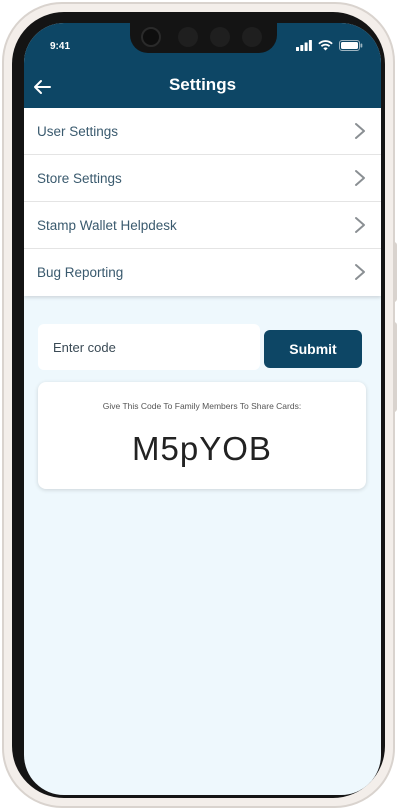 The image size is (401, 812). I want to click on share-code-value: M5pYOB, so click(202, 448).